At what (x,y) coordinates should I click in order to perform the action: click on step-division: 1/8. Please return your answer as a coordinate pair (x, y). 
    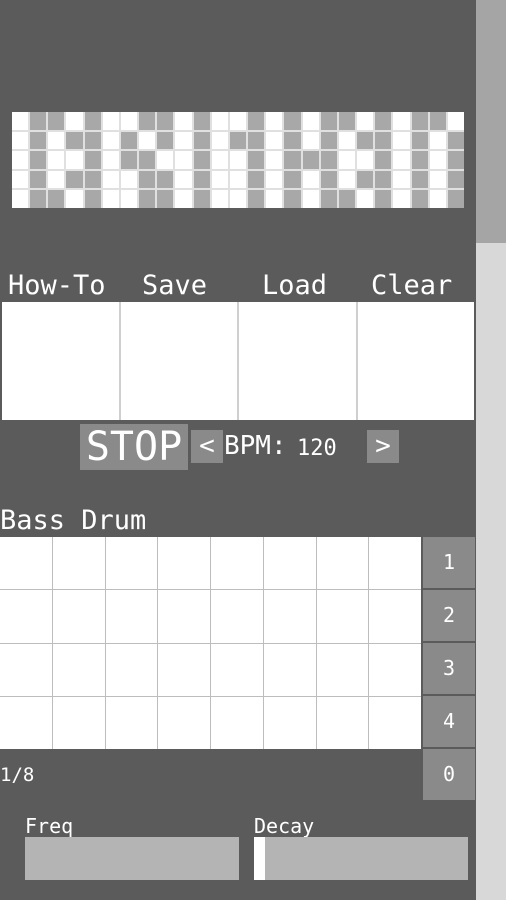
    Looking at the image, I should click on (17, 775).